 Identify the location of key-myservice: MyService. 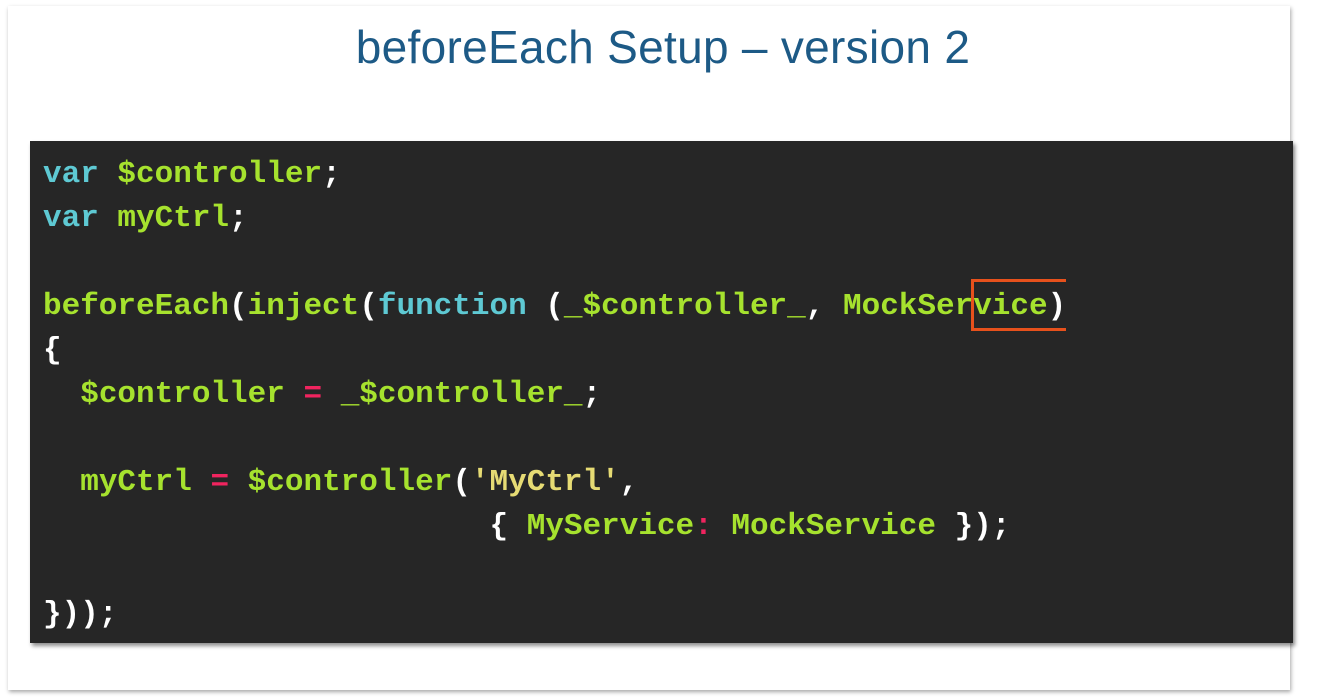
(610, 526).